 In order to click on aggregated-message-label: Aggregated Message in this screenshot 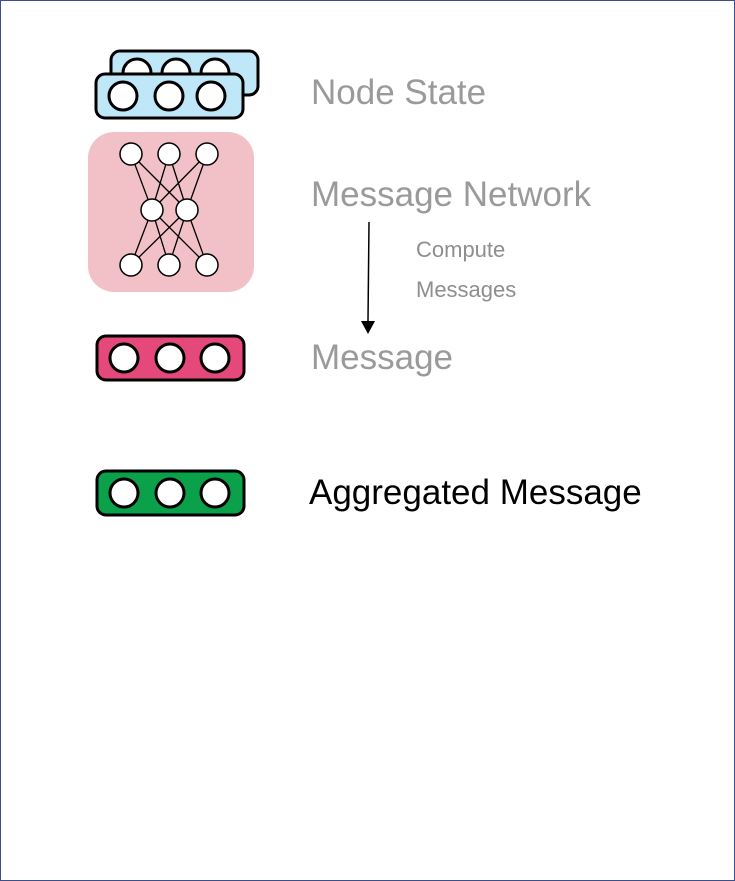, I will do `click(475, 492)`.